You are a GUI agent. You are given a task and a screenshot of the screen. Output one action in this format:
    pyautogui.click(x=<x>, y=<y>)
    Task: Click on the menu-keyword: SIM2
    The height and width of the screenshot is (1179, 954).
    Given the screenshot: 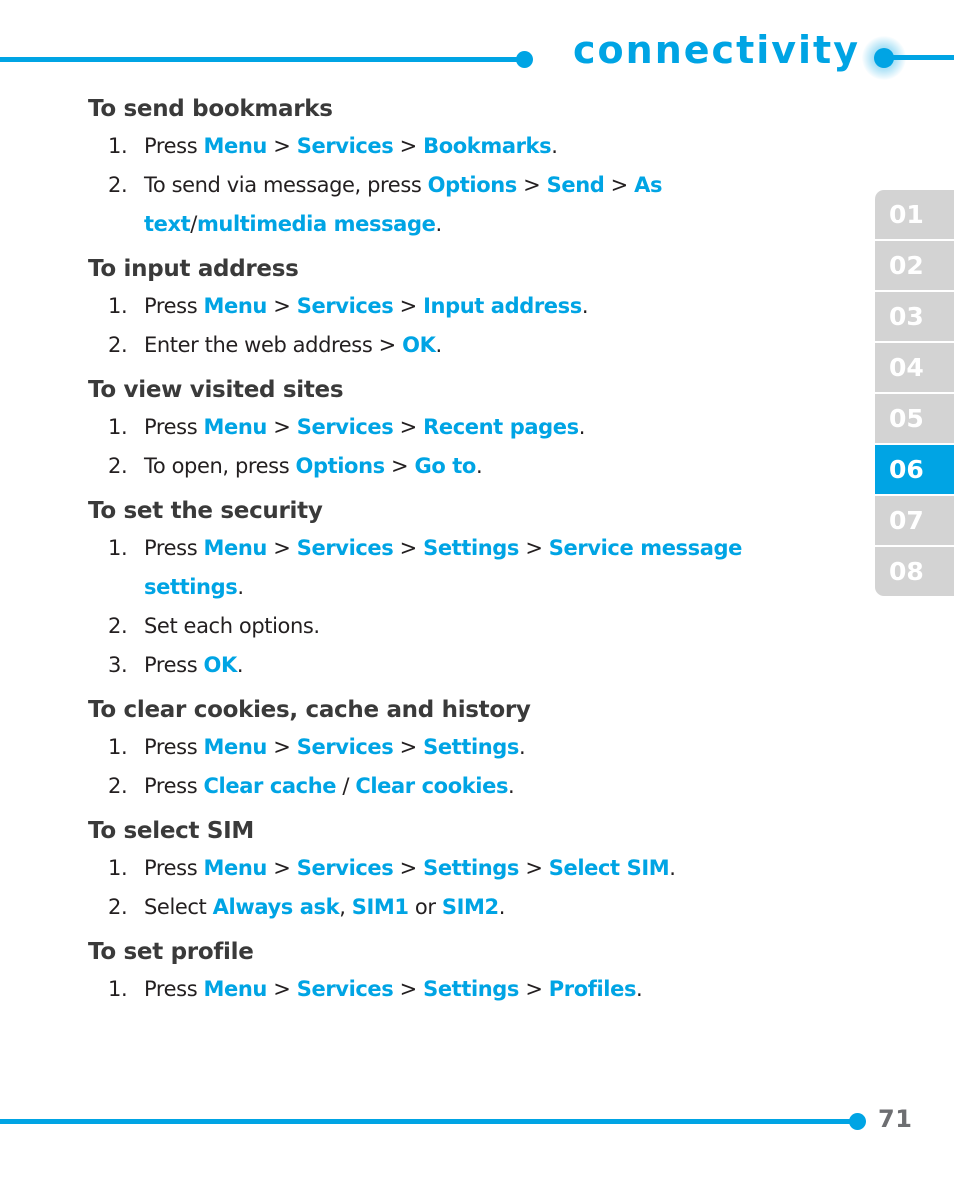 What is the action you would take?
    pyautogui.click(x=470, y=907)
    